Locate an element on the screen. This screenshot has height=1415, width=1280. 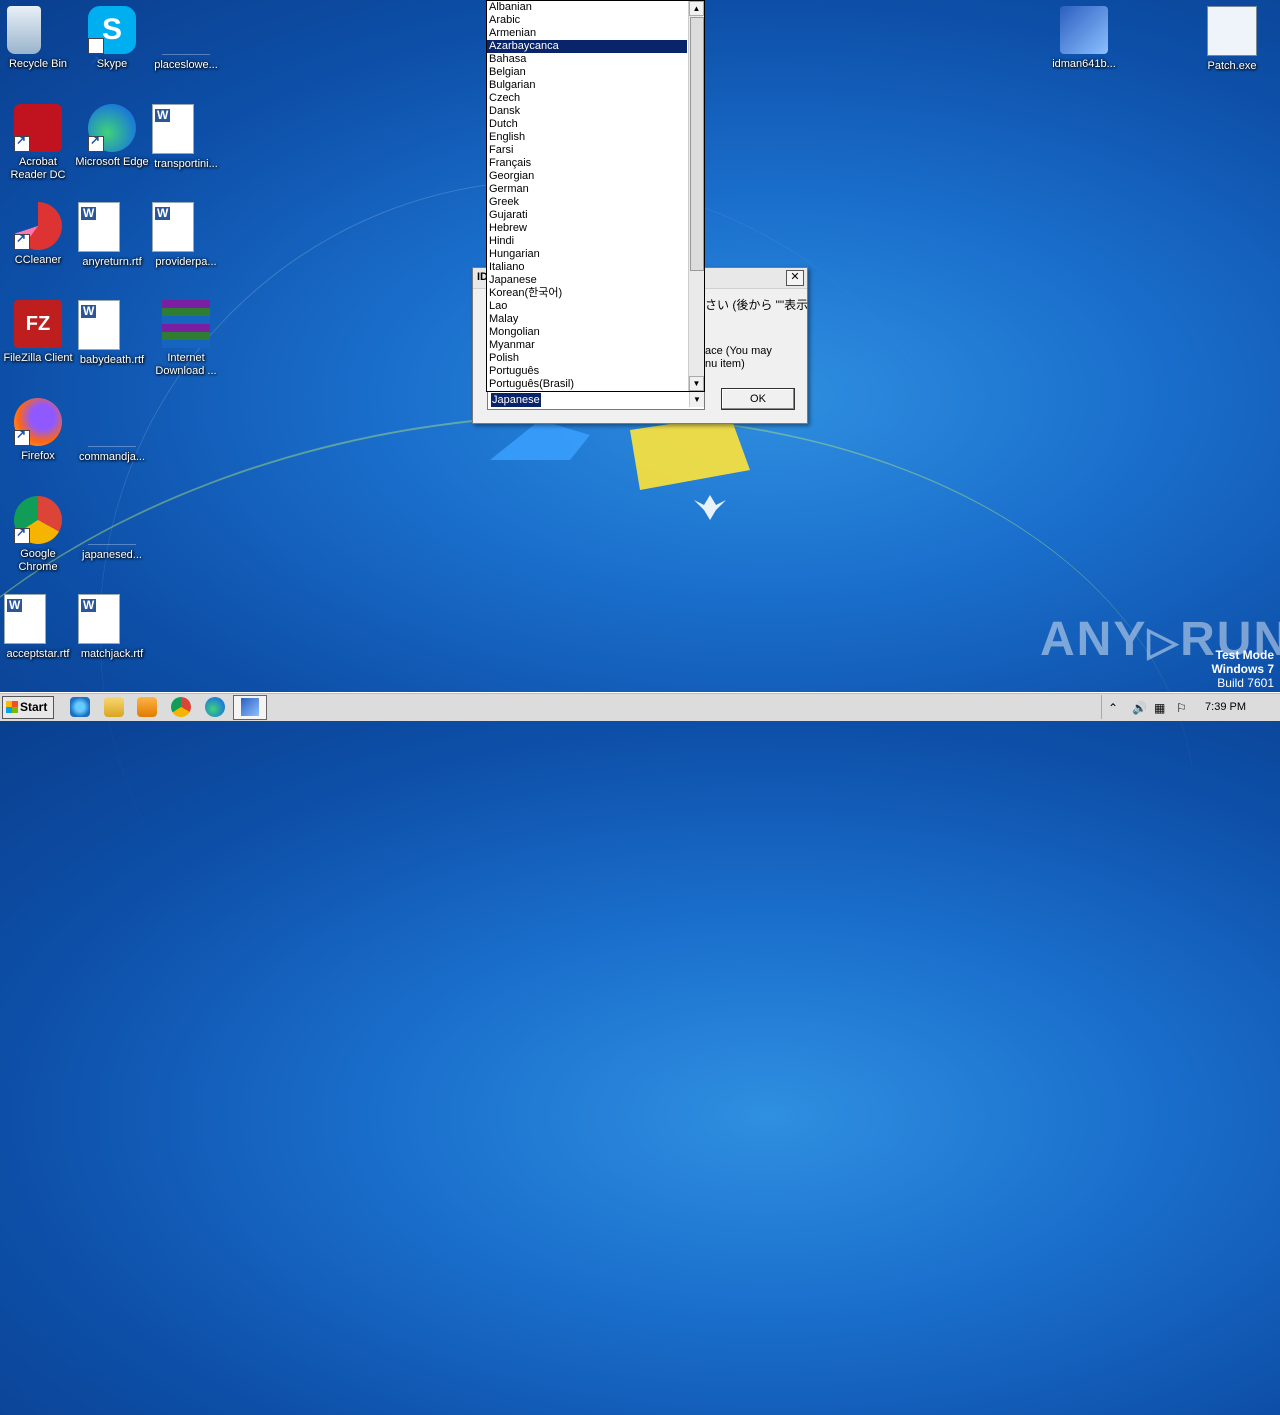
edge-taskbar-icon is located at coordinates (215, 707).